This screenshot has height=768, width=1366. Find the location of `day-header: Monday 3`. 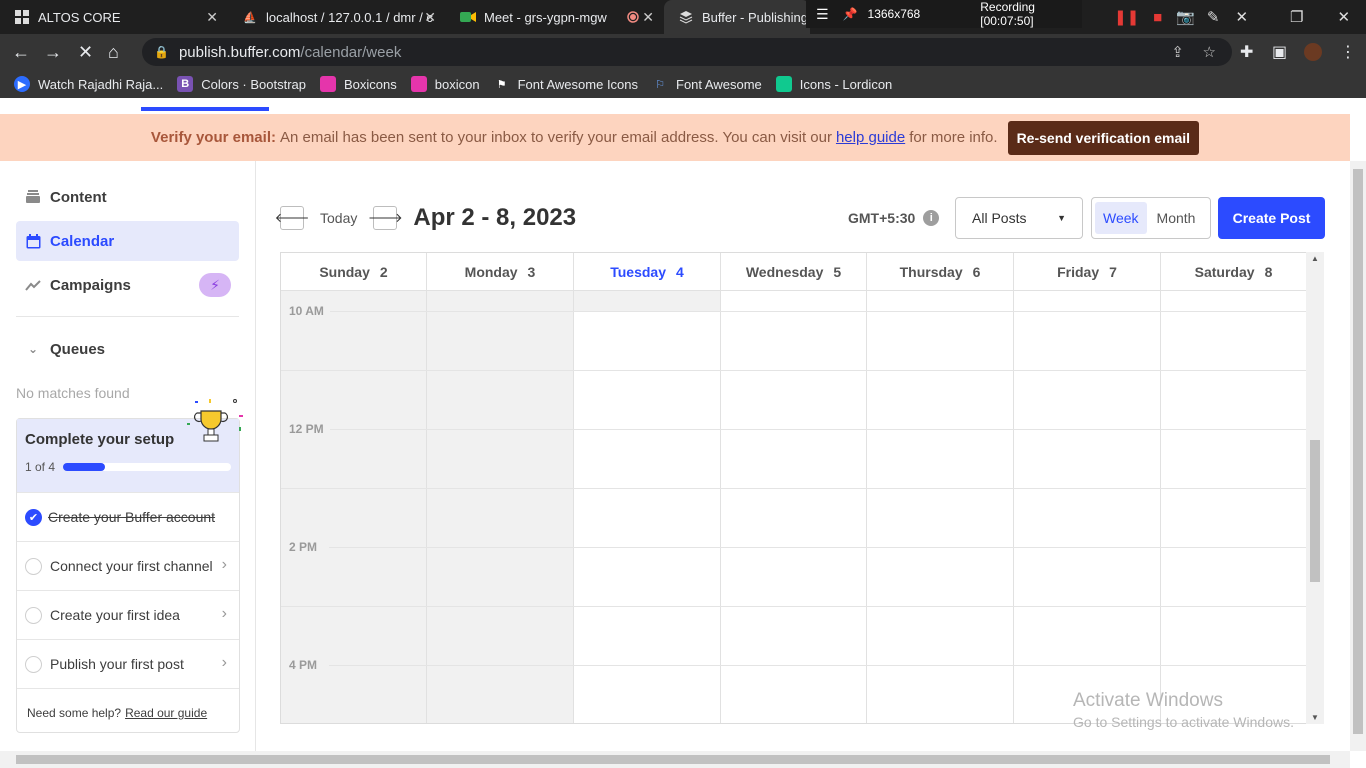

day-header: Monday 3 is located at coordinates (500, 272).